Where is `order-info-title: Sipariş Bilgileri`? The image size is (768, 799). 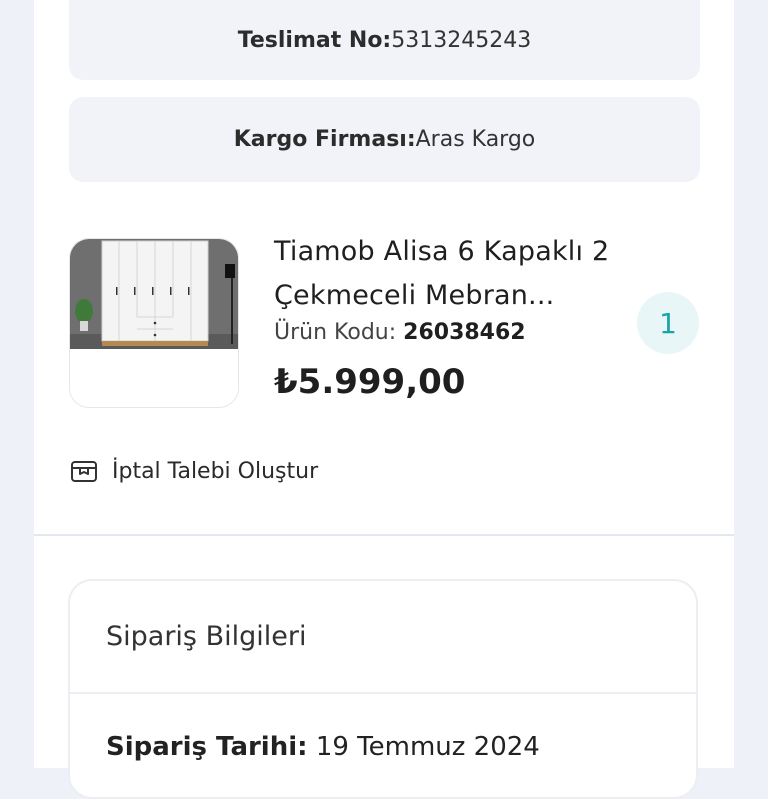 order-info-title: Sipariş Bilgileri is located at coordinates (383, 637).